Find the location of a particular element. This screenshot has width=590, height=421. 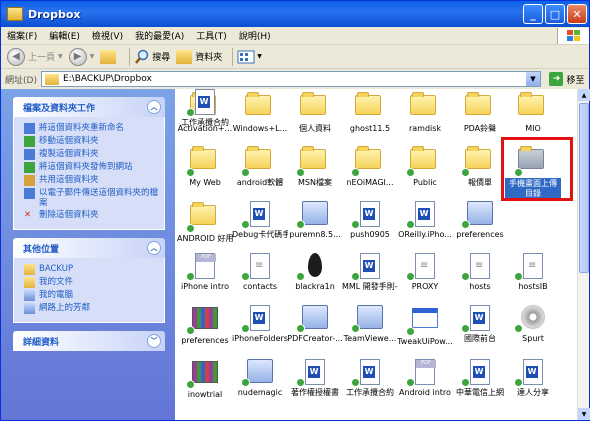

file-item: MML 開發手則-20091217 is located at coordinates (370, 272).